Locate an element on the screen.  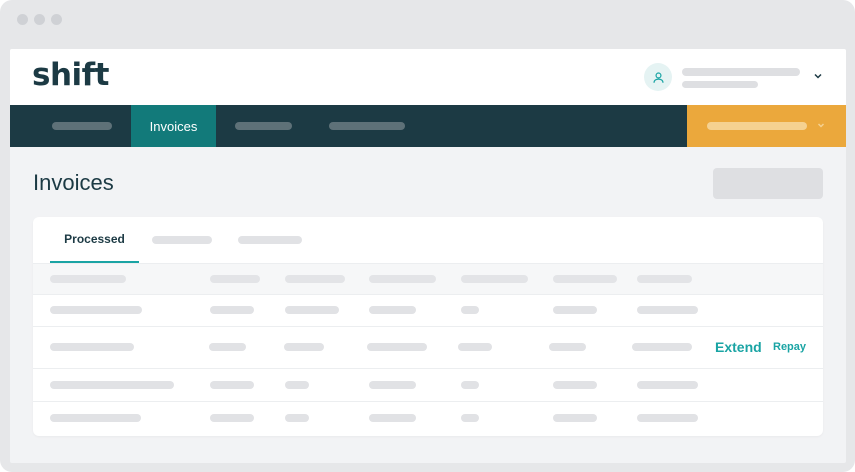
user-menu is located at coordinates (734, 78).